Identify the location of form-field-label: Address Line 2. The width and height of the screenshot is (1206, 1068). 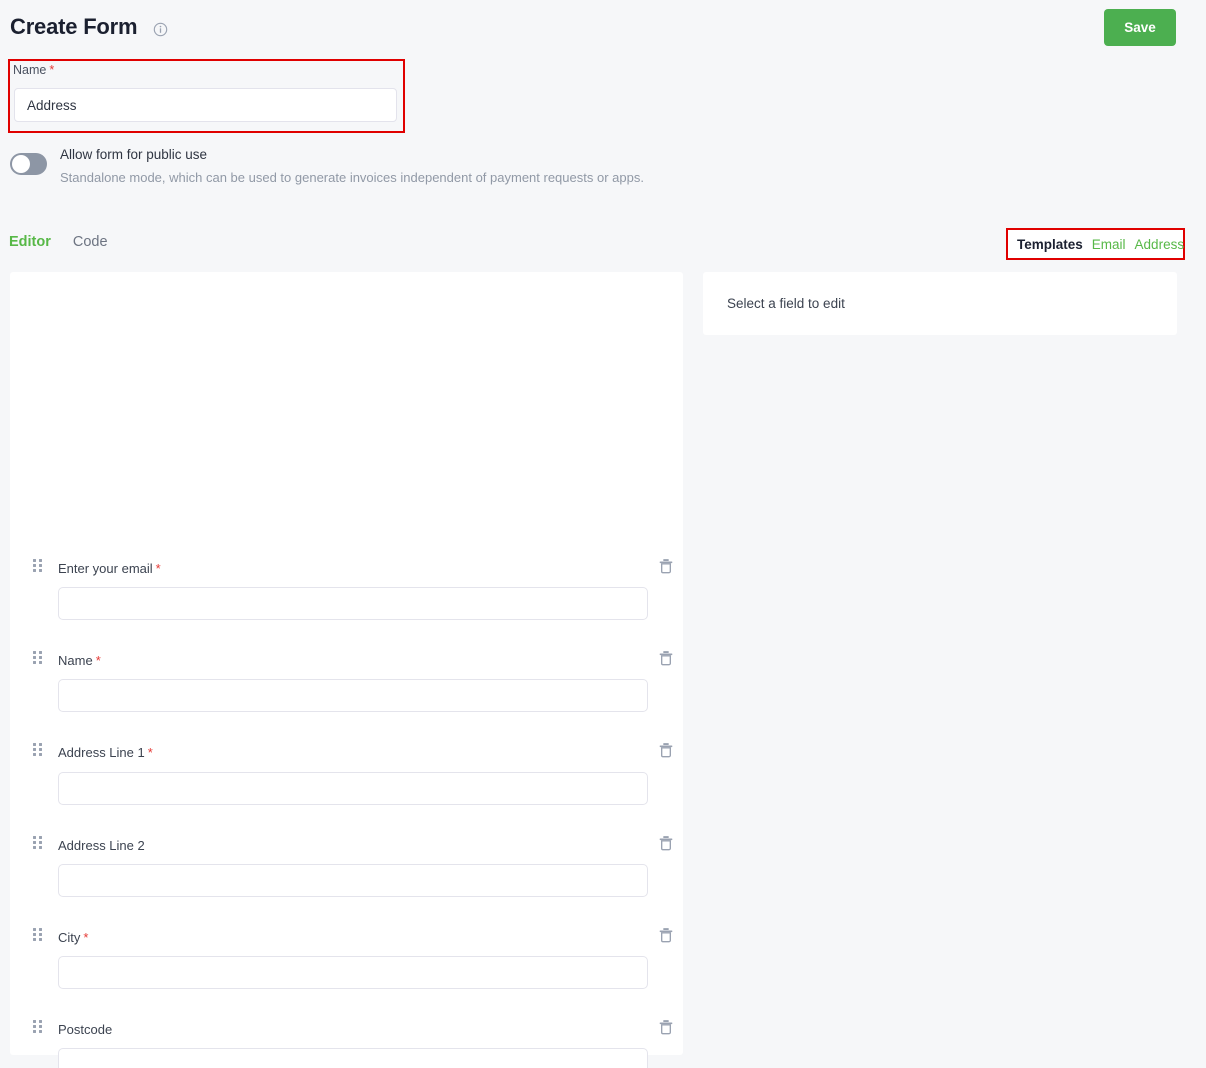
(101, 845).